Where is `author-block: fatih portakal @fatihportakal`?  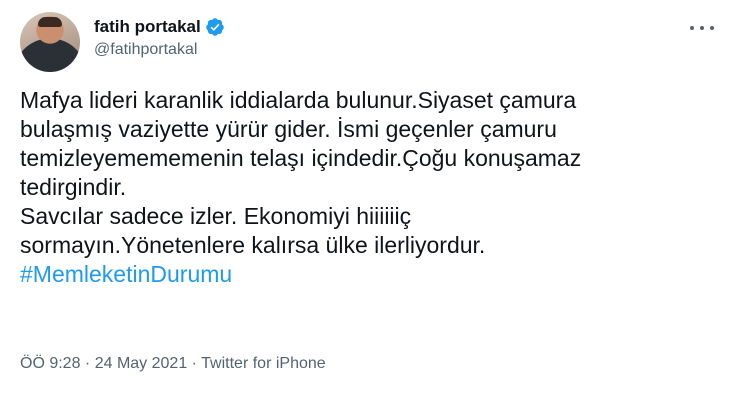
author-block: fatih portakal @fatihportakal is located at coordinates (159, 38).